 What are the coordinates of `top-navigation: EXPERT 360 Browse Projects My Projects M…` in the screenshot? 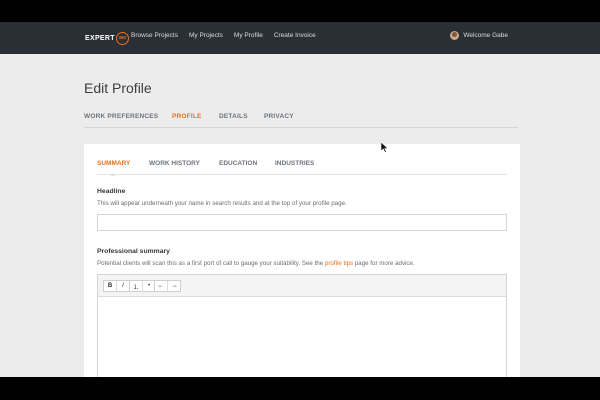 It's located at (300, 38).